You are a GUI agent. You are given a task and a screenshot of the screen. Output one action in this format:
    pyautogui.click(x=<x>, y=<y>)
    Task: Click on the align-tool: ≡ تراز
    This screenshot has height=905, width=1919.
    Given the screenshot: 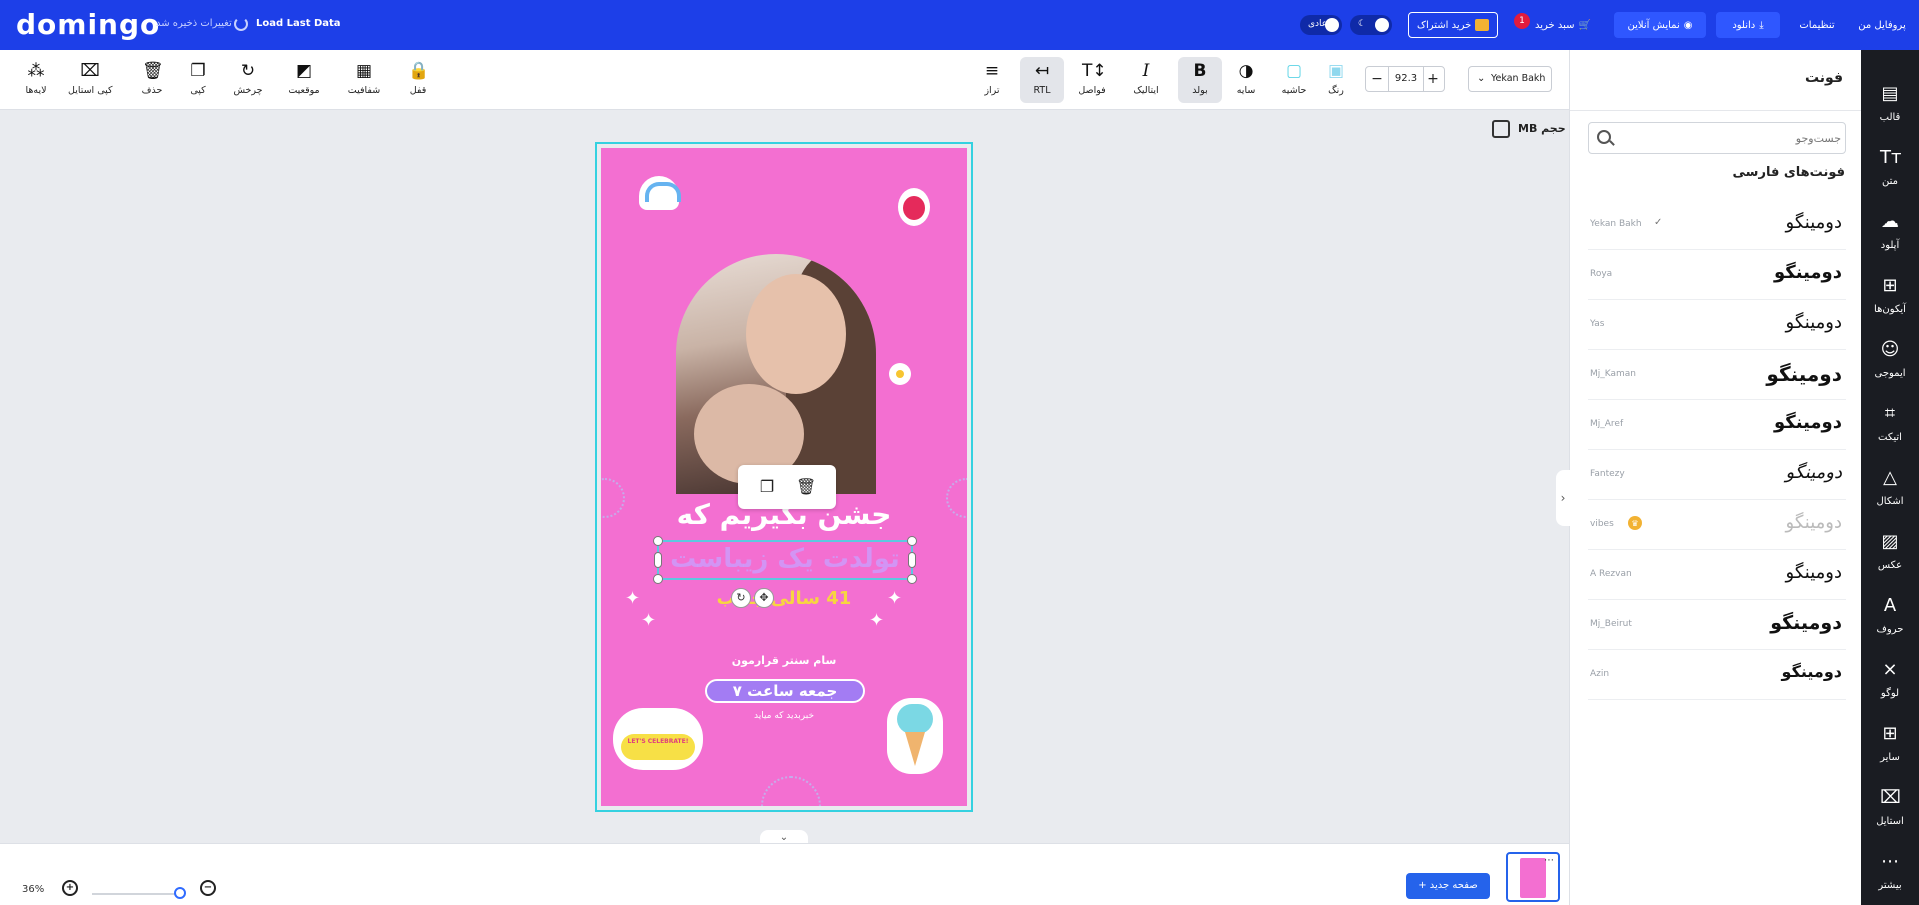 What is the action you would take?
    pyautogui.click(x=992, y=80)
    